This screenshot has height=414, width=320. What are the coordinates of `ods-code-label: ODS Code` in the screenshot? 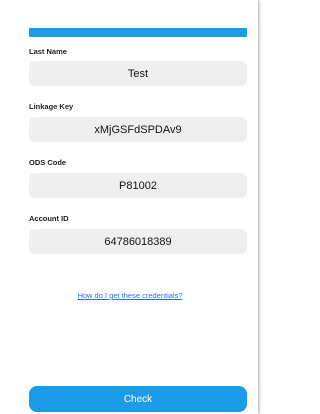 It's located at (48, 162).